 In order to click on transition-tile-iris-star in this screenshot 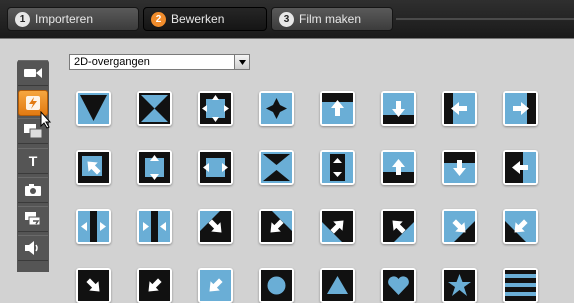, I will do `click(276, 108)`.